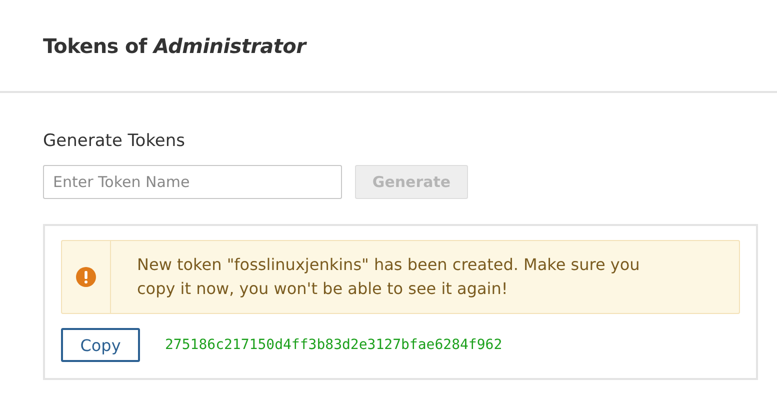 The height and width of the screenshot is (400, 777). Describe the element at coordinates (388, 277) in the screenshot. I see `alert-message: New token "fosslinuxjenkins" has been created. Make sure you copy it now, you won't be able to see it again!` at that location.